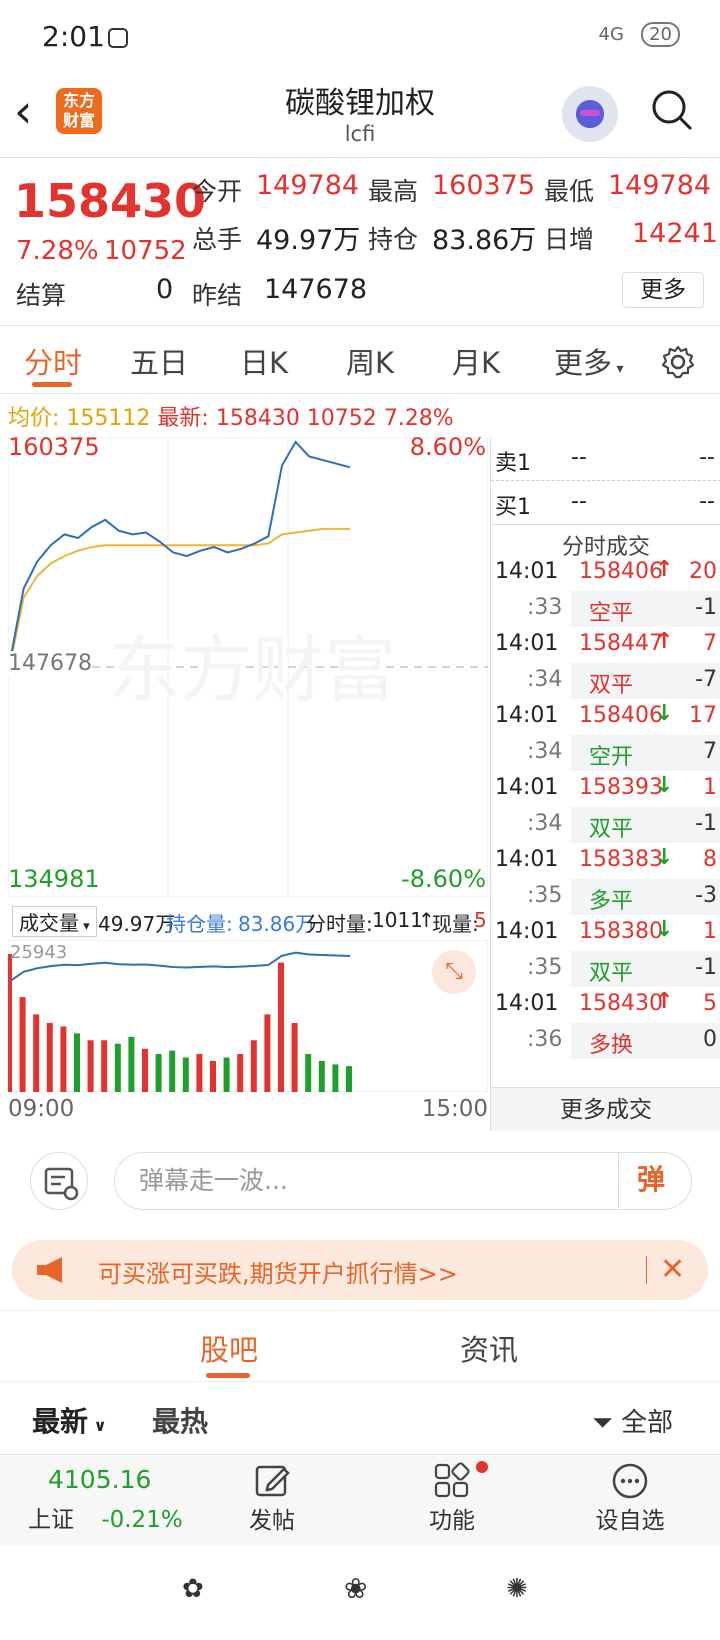 This screenshot has height=1640, width=720. I want to click on close-icon: ✕, so click(672, 1269).